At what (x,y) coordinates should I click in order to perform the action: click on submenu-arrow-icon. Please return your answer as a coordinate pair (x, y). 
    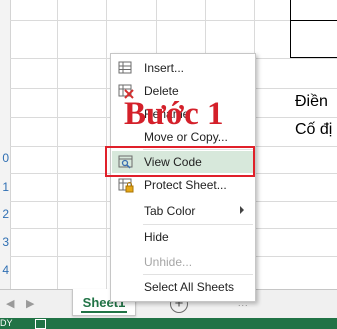
    Looking at the image, I should click on (242, 210).